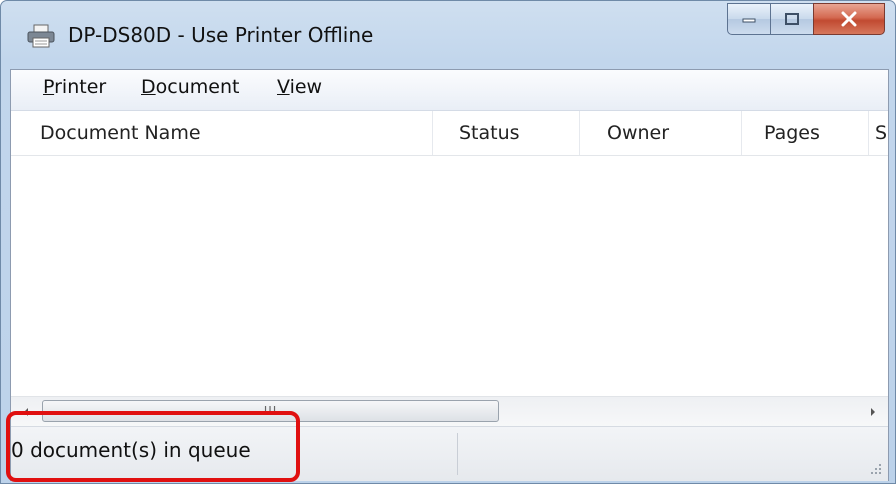 Image resolution: width=896 pixels, height=484 pixels. I want to click on scroll-right-arrow, so click(873, 412).